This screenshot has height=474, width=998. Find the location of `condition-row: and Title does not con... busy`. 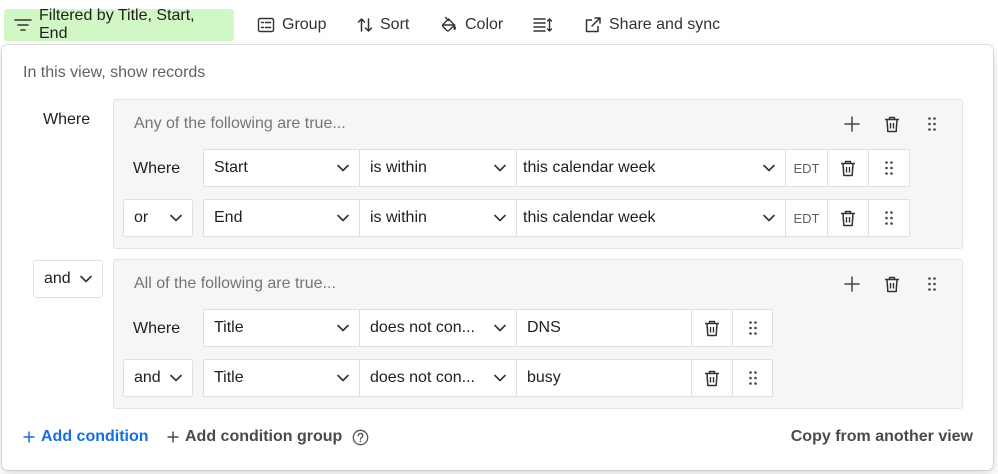

condition-row: and Title does not con... busy is located at coordinates (539, 379).